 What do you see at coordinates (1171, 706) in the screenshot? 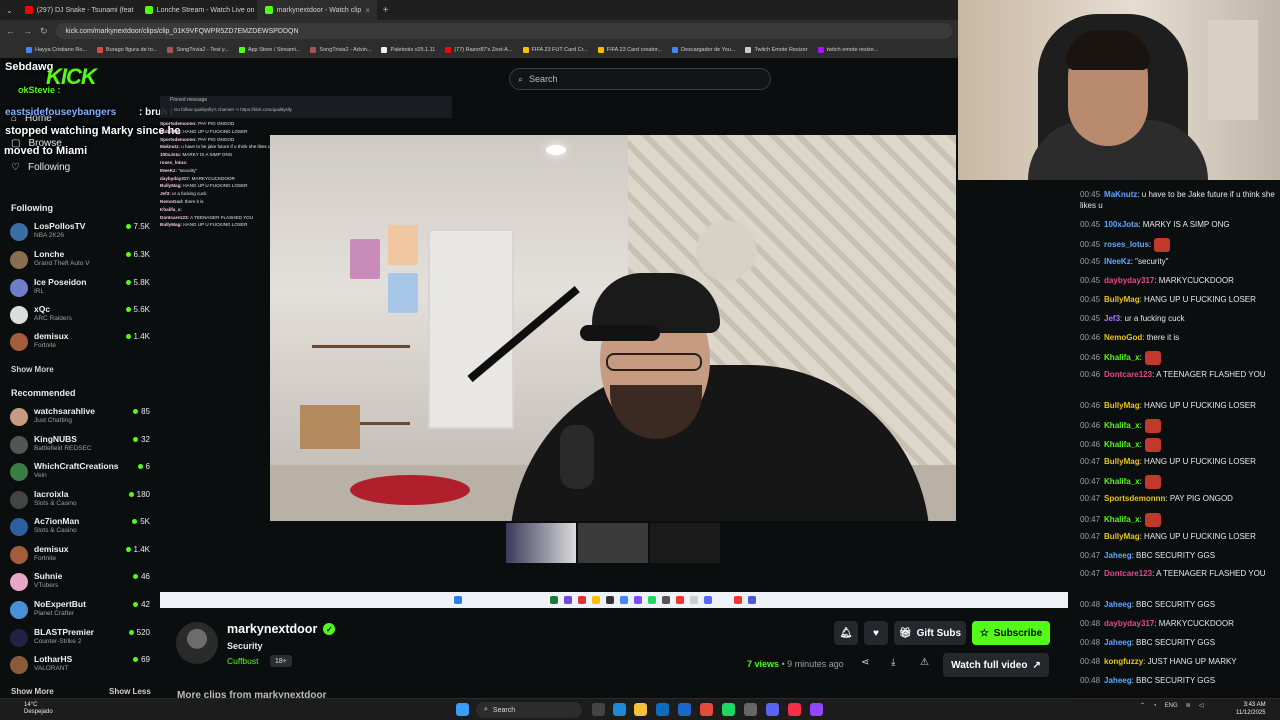
I see `language-indicator: ENG` at bounding box center [1171, 706].